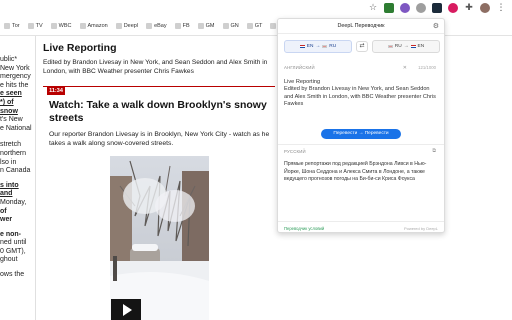  I want to click on browser-toolbar: ☆ ✚ ⋮, so click(256, 9).